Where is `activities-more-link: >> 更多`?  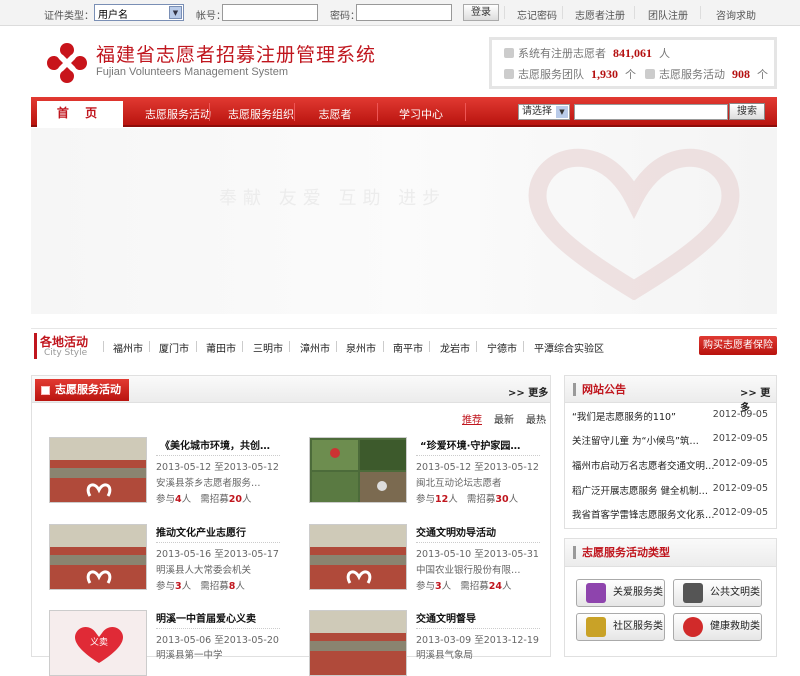
activities-more-link: >> 更多 is located at coordinates (528, 391).